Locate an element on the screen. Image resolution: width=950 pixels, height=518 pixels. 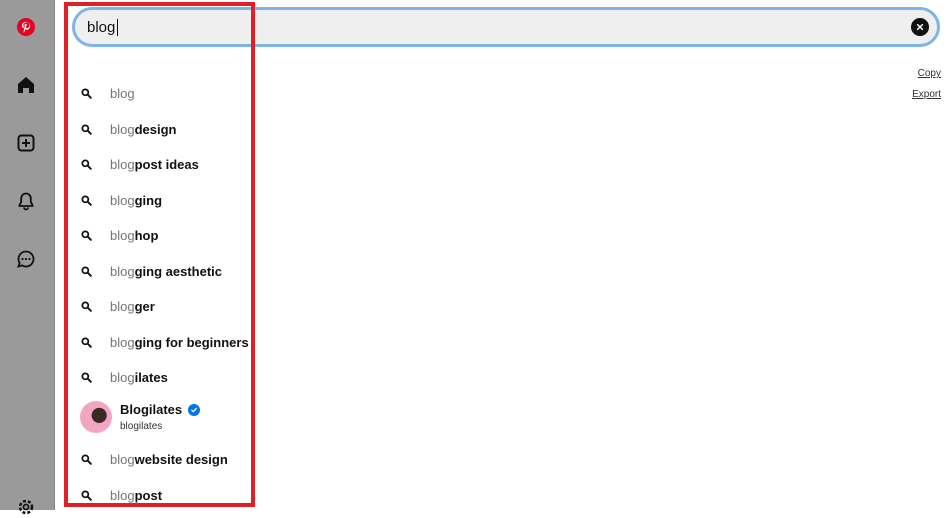
search-bar is located at coordinates (506, 27).